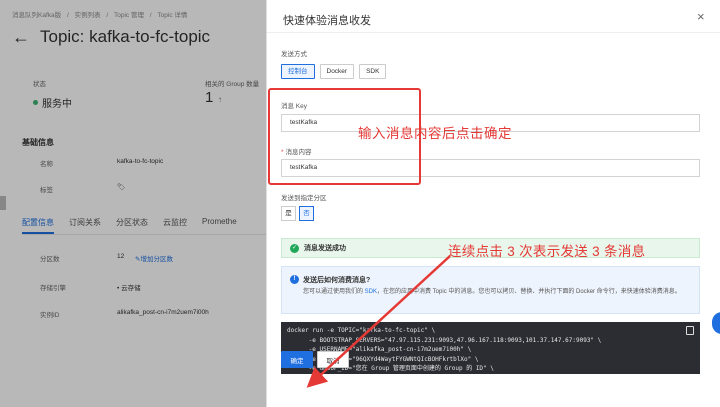 The height and width of the screenshot is (407, 720). Describe the element at coordinates (294, 279) in the screenshot. I see `info-icon: !` at that location.